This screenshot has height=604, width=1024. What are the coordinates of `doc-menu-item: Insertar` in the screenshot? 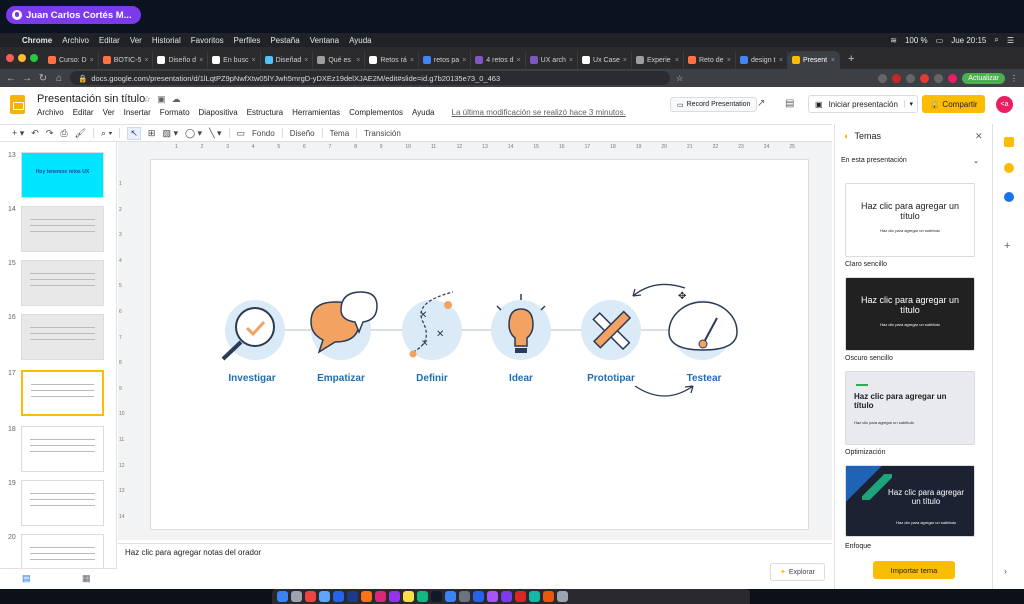 It's located at (137, 112).